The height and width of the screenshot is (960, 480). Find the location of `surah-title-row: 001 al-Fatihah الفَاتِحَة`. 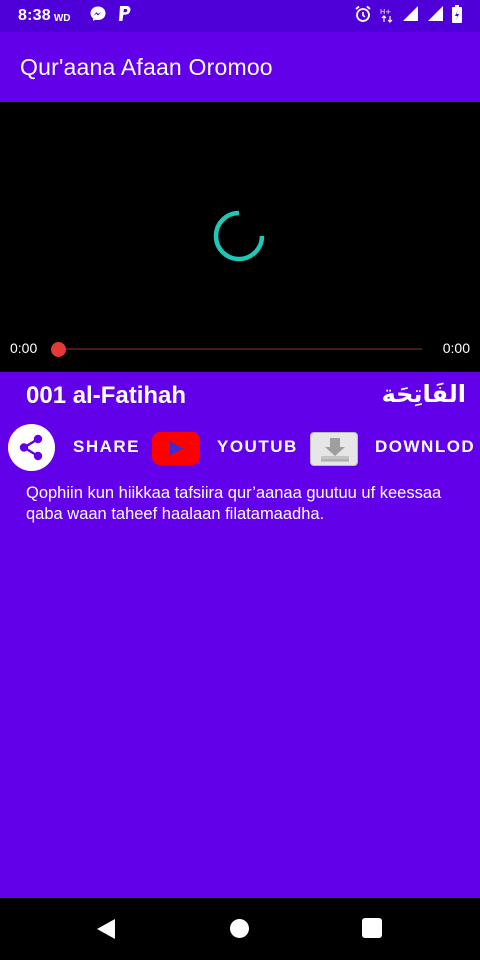

surah-title-row: 001 al-Fatihah الفَاتِحَة is located at coordinates (240, 397).